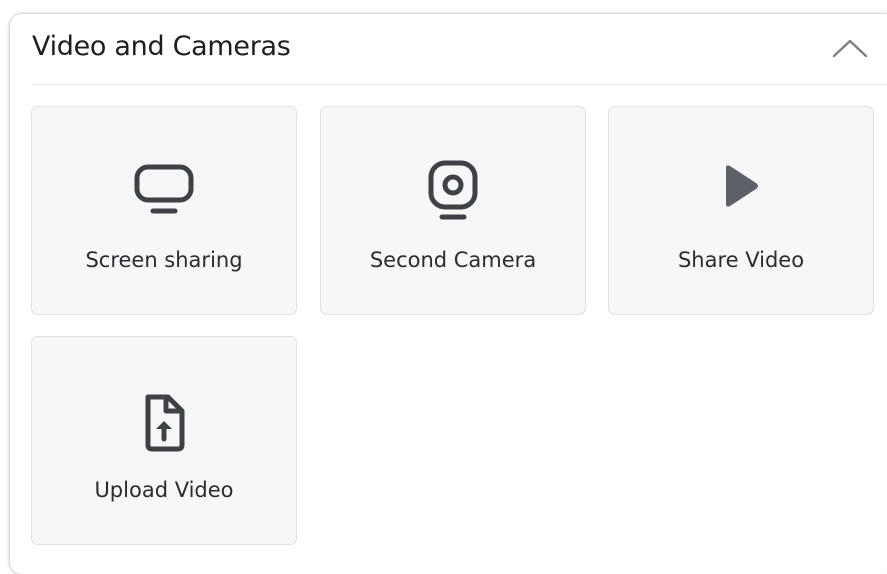 The height and width of the screenshot is (574, 887). I want to click on collapse-button, so click(850, 48).